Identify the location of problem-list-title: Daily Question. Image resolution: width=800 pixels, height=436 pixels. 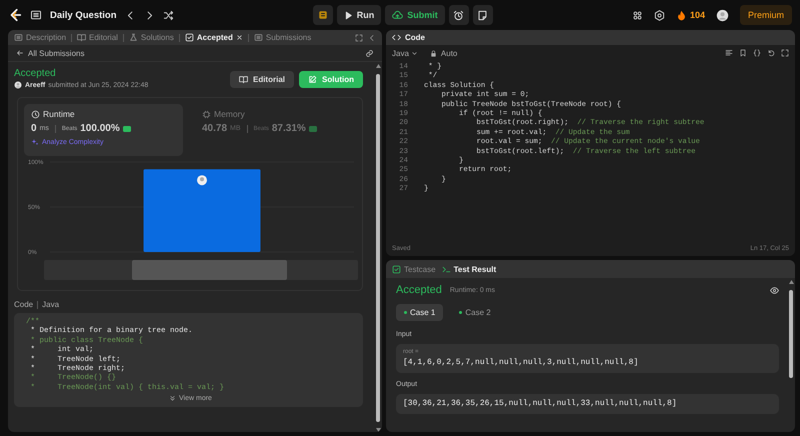
(83, 15).